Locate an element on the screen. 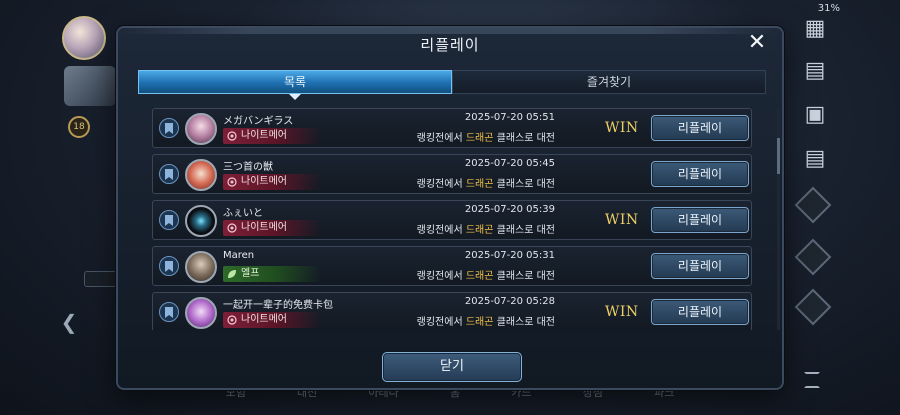 This screenshot has width=900, height=415. close-button: 닫기 is located at coordinates (452, 367).